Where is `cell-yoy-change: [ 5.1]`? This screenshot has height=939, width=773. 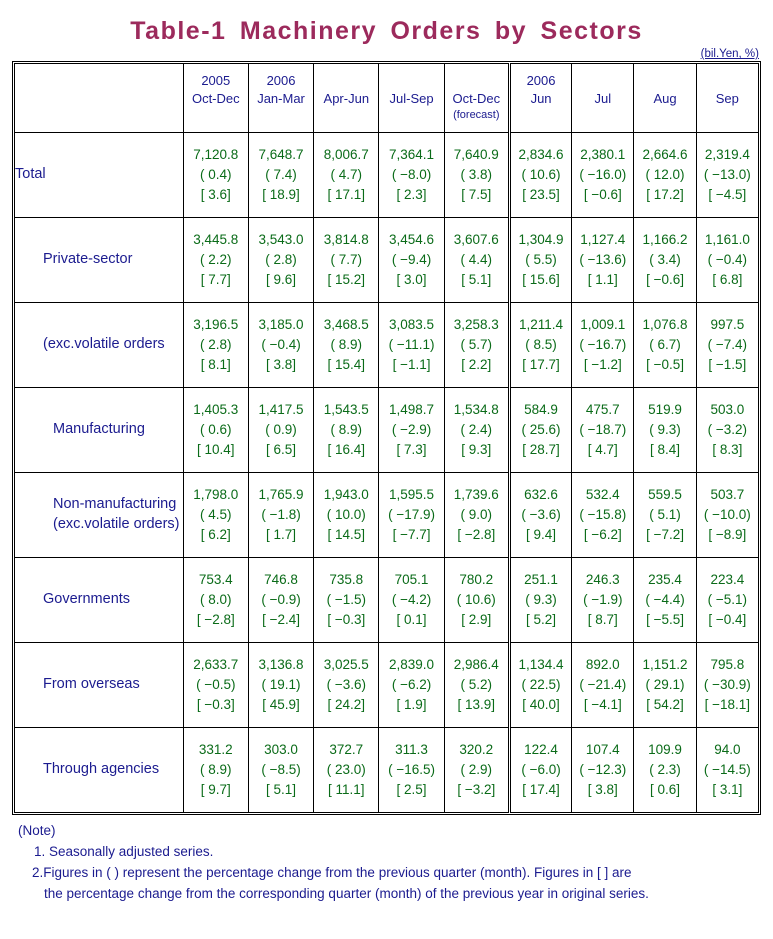 cell-yoy-change: [ 5.1] is located at coordinates (476, 279).